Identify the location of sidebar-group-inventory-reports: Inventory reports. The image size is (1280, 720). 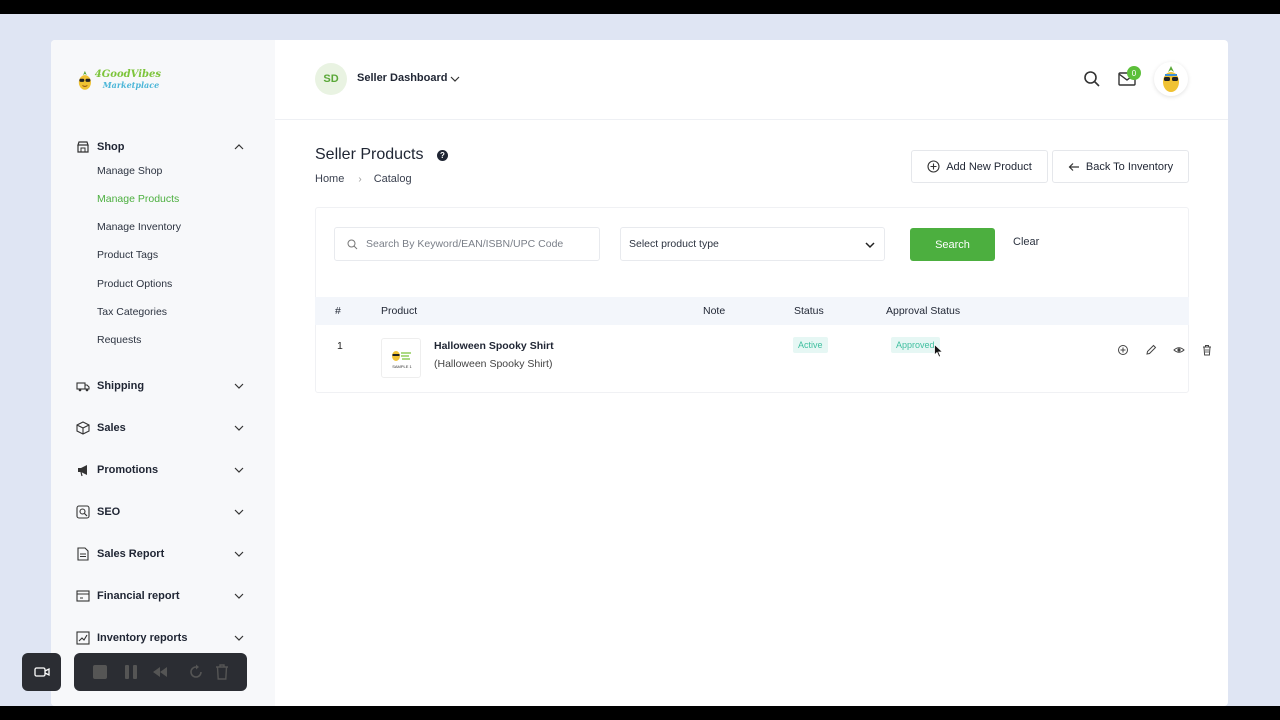
(163, 638).